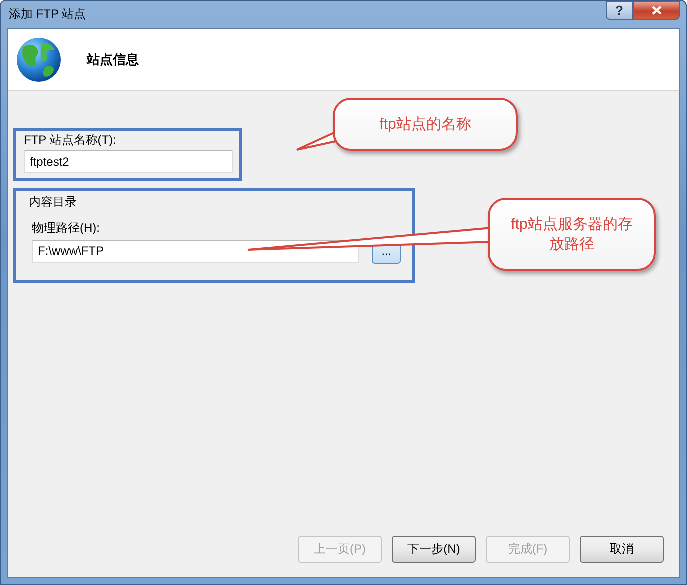 This screenshot has width=687, height=585. What do you see at coordinates (434, 549) in the screenshot?
I see `wizard-button: 下一步(N)` at bounding box center [434, 549].